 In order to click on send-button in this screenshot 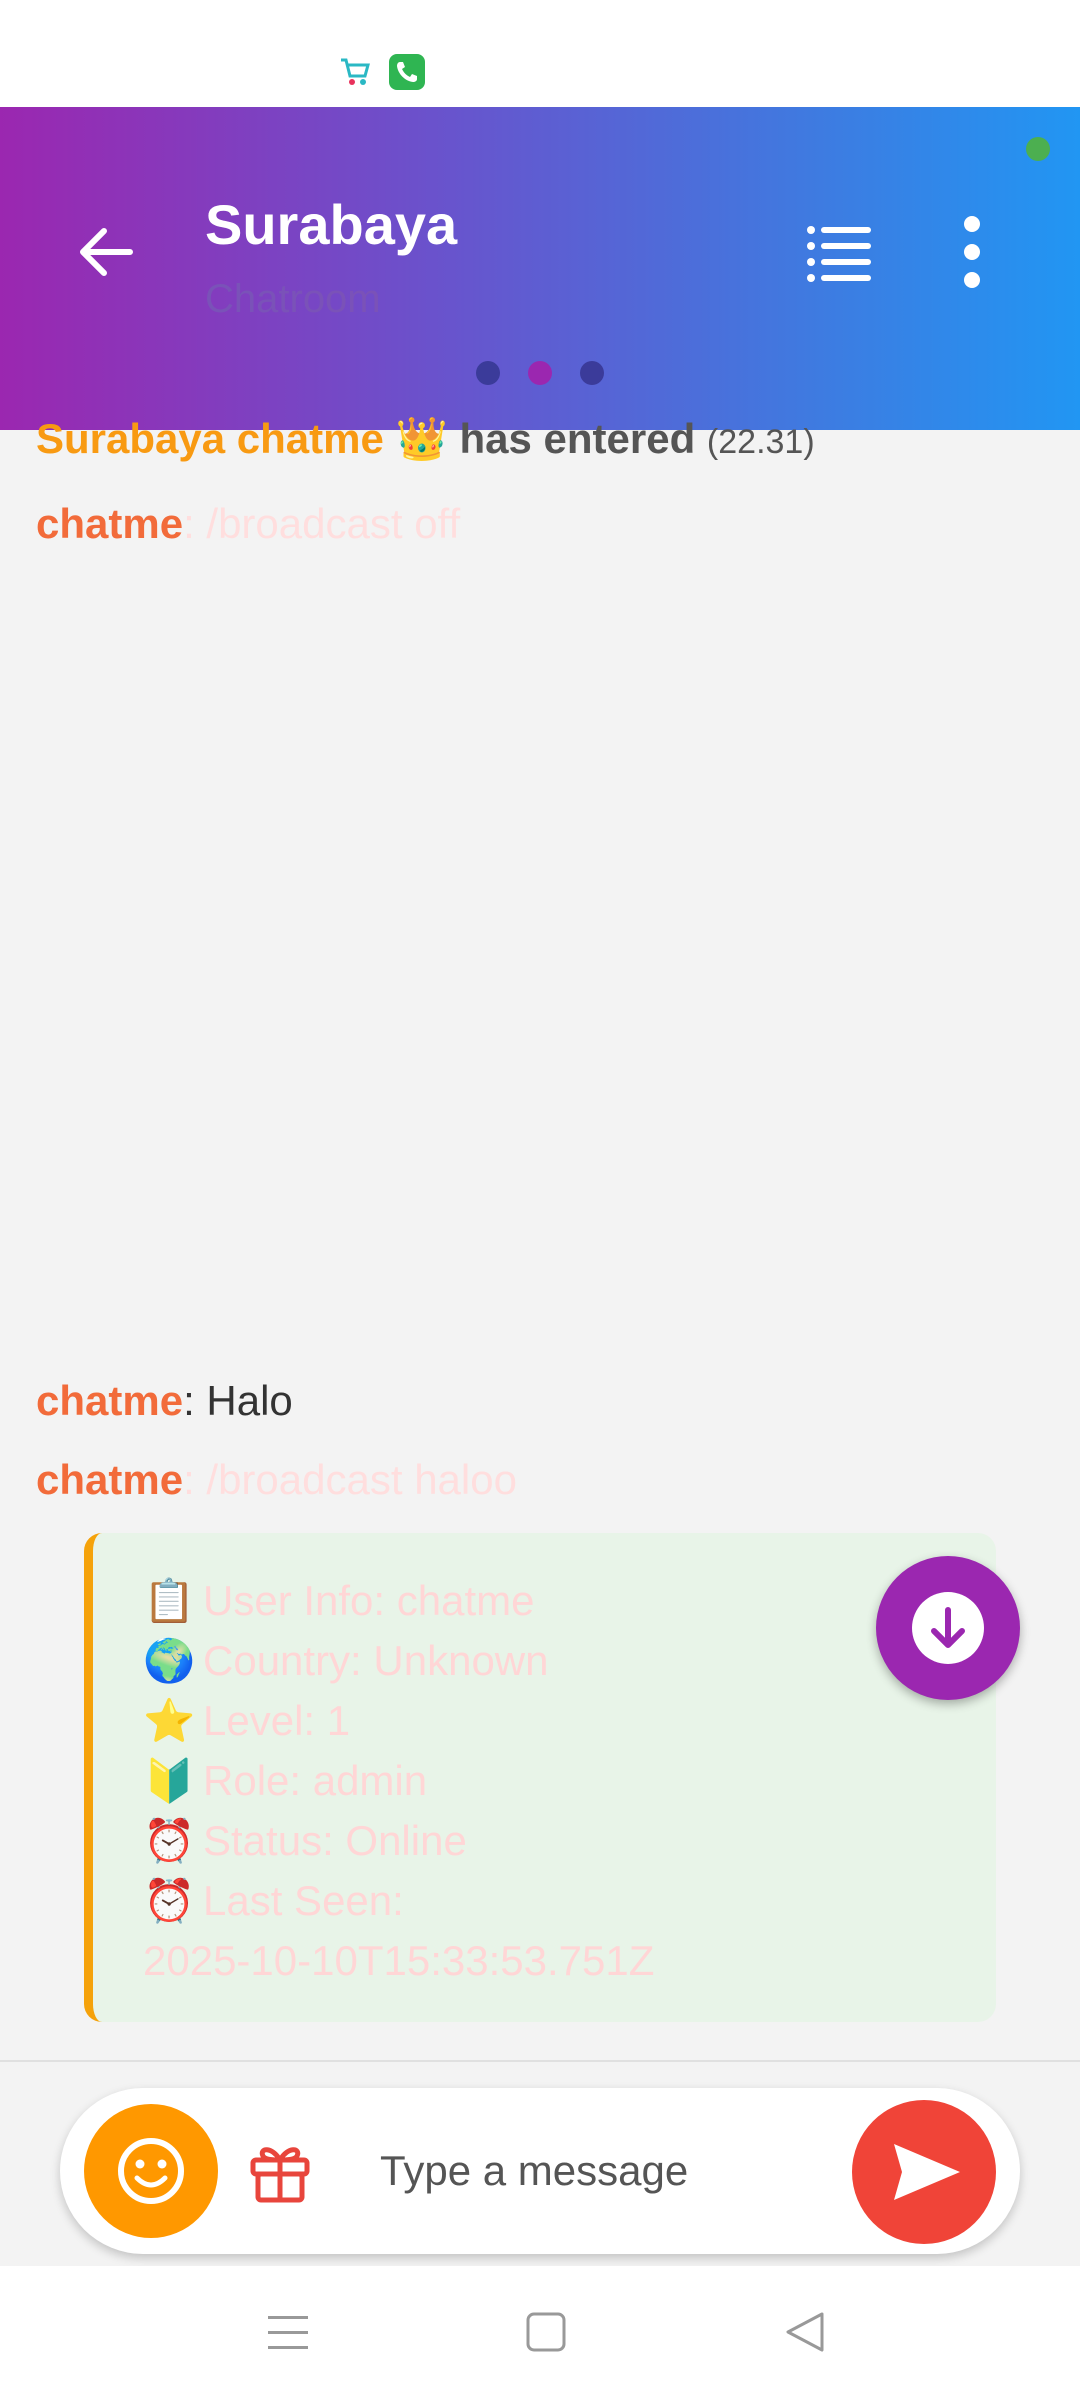, I will do `click(924, 2172)`.